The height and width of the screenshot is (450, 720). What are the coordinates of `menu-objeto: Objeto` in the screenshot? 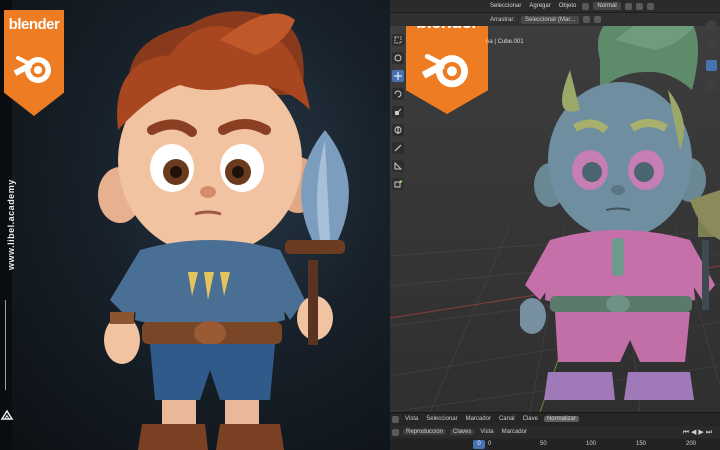 It's located at (568, 6).